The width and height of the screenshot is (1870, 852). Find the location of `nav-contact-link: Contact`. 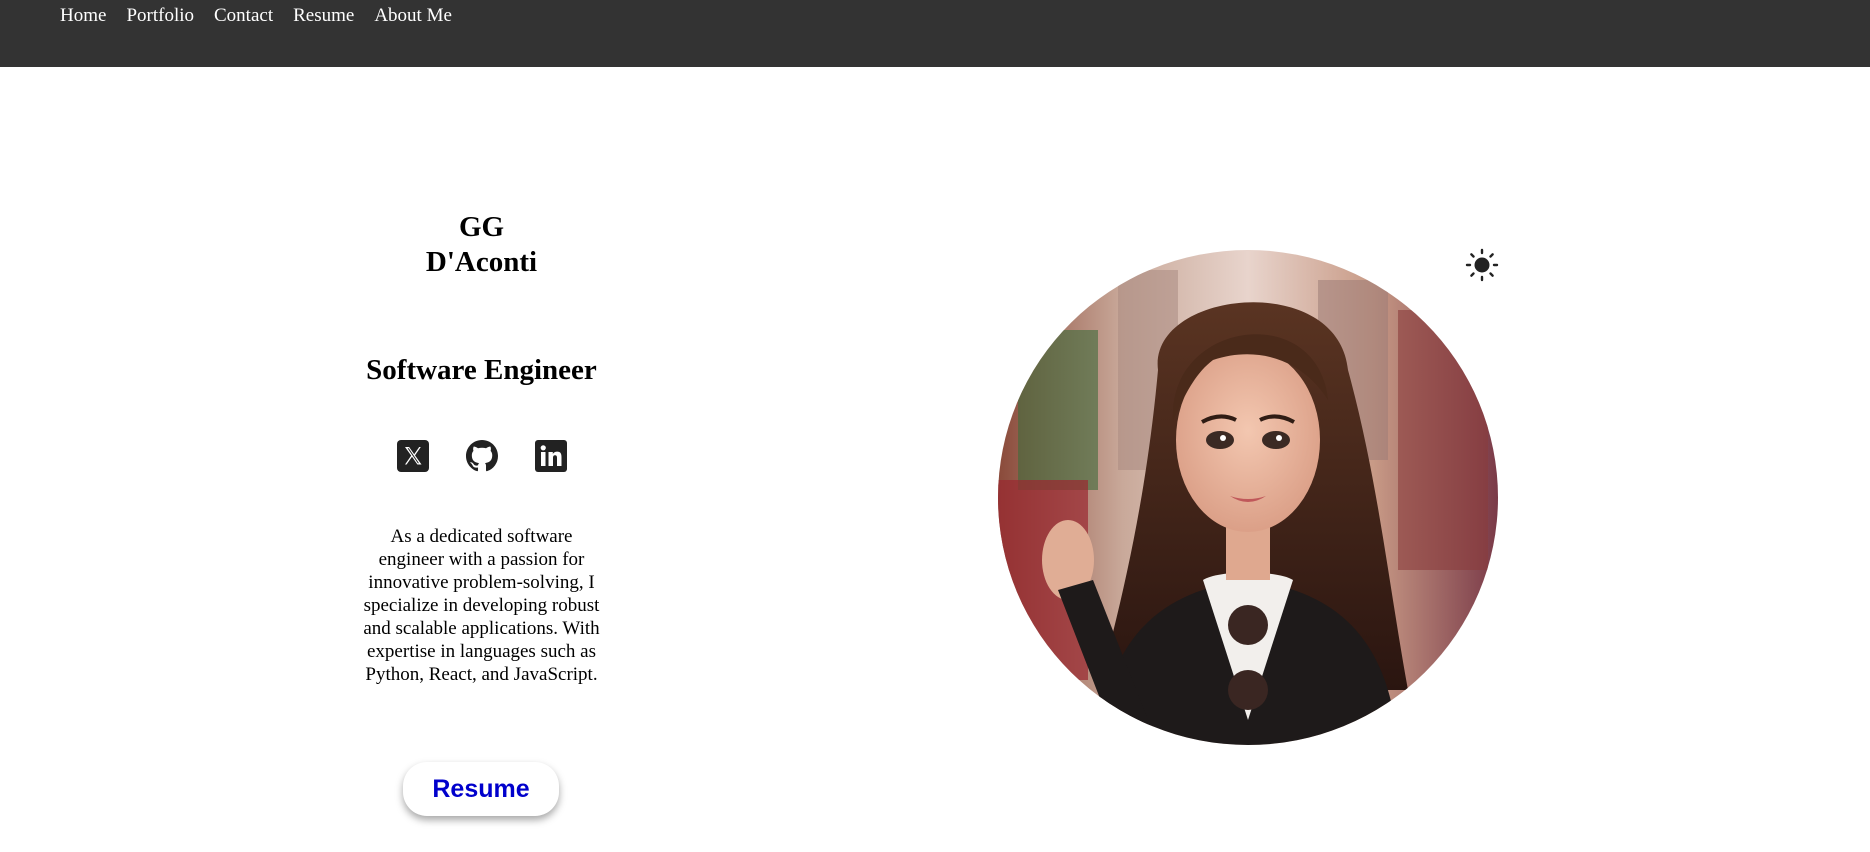

nav-contact-link: Contact is located at coordinates (243, 16).